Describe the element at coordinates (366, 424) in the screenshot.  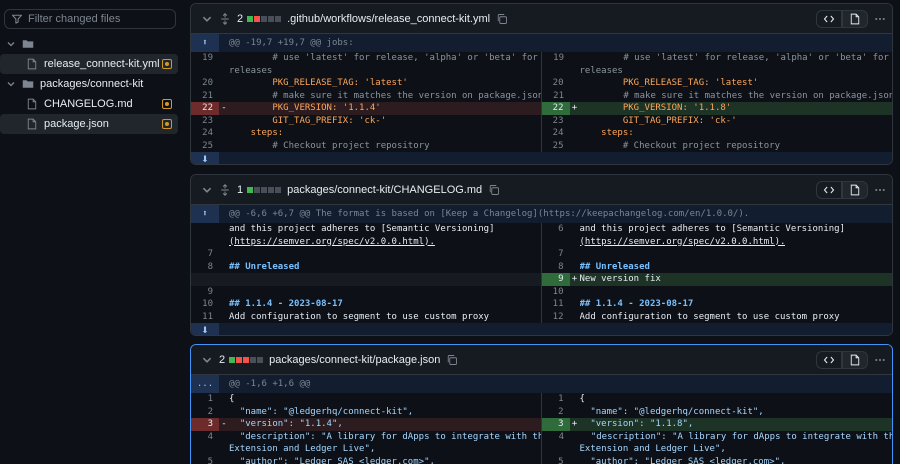
I see `deleted-line: 3- "version": "1.1.4",` at that location.